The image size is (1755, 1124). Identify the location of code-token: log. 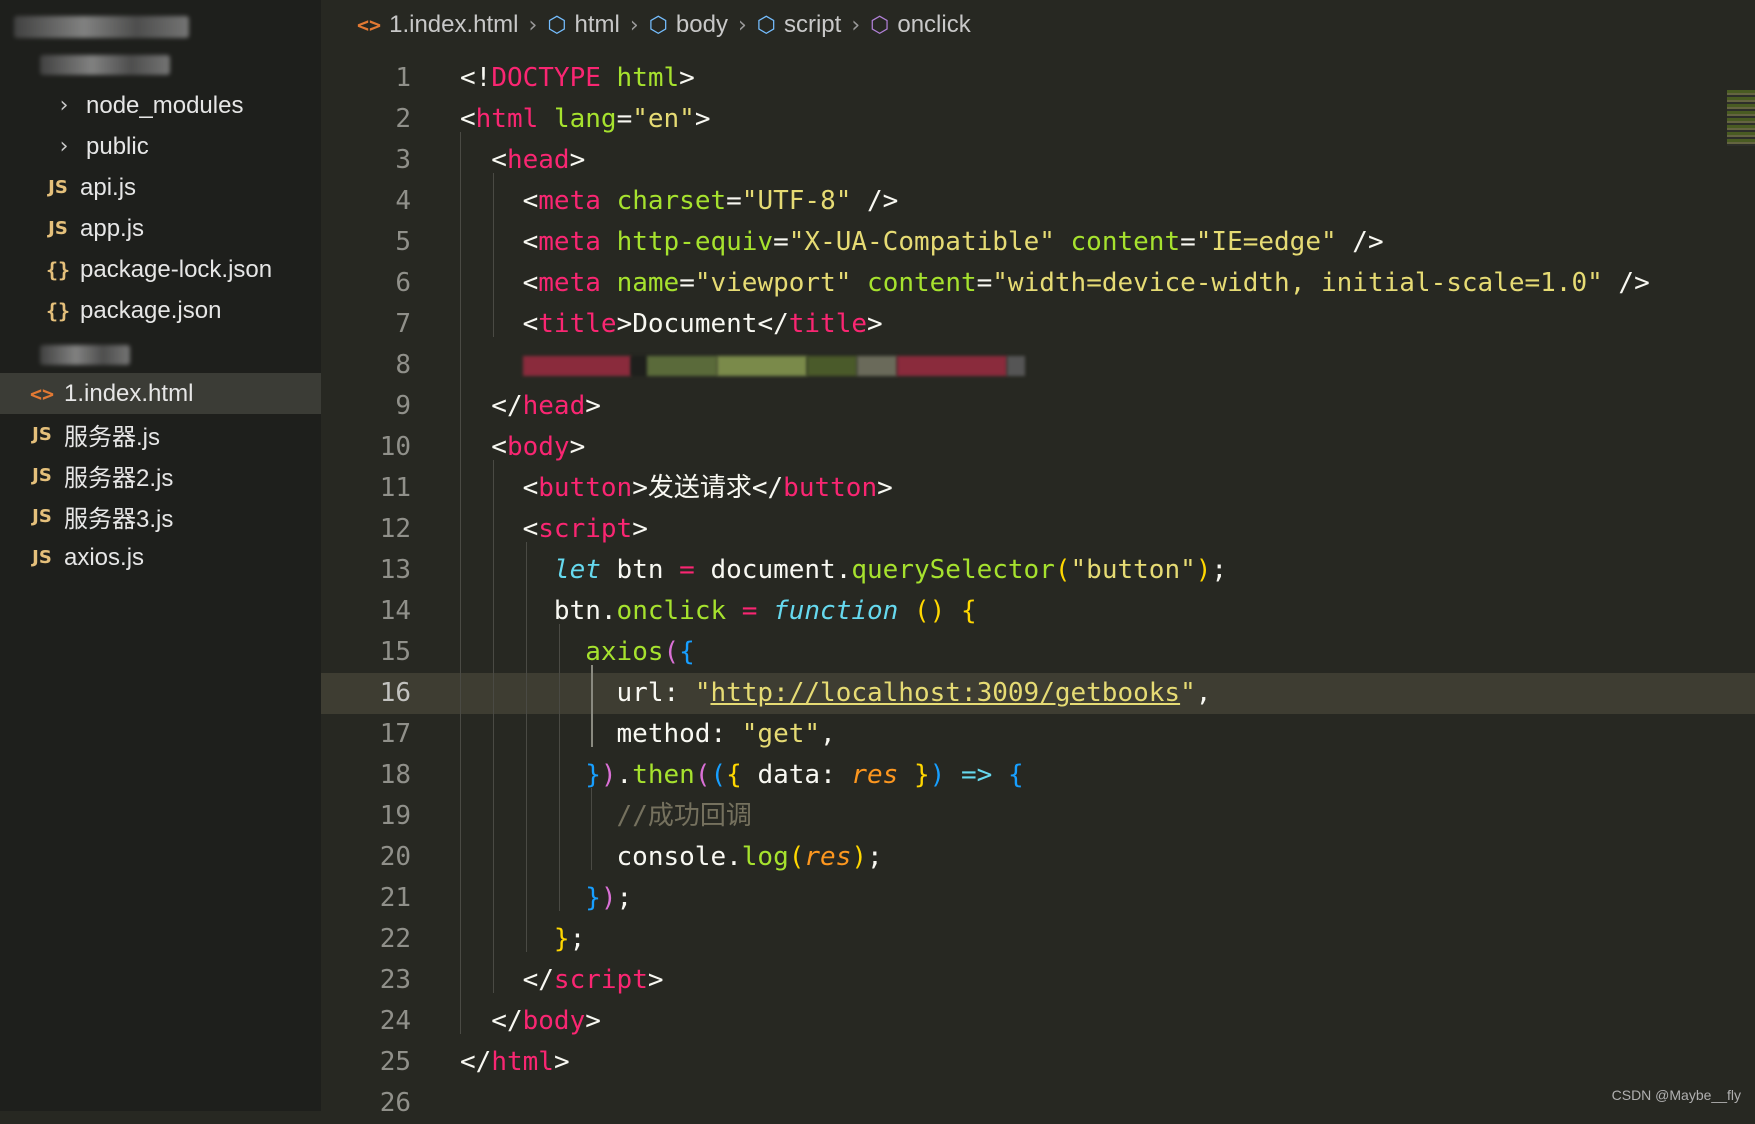
(765, 857).